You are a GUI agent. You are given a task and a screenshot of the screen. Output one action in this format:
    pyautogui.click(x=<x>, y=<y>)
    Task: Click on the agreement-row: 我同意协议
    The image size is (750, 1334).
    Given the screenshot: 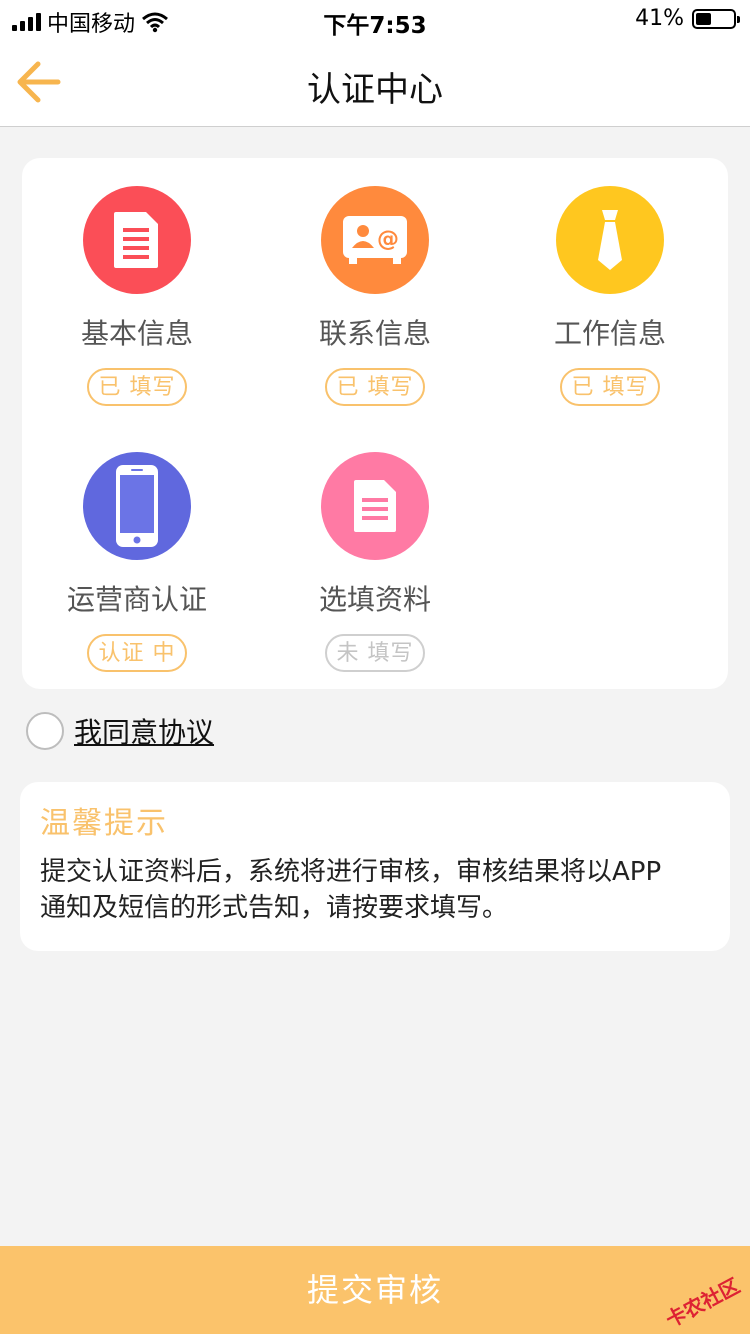 What is the action you would take?
    pyautogui.click(x=120, y=731)
    